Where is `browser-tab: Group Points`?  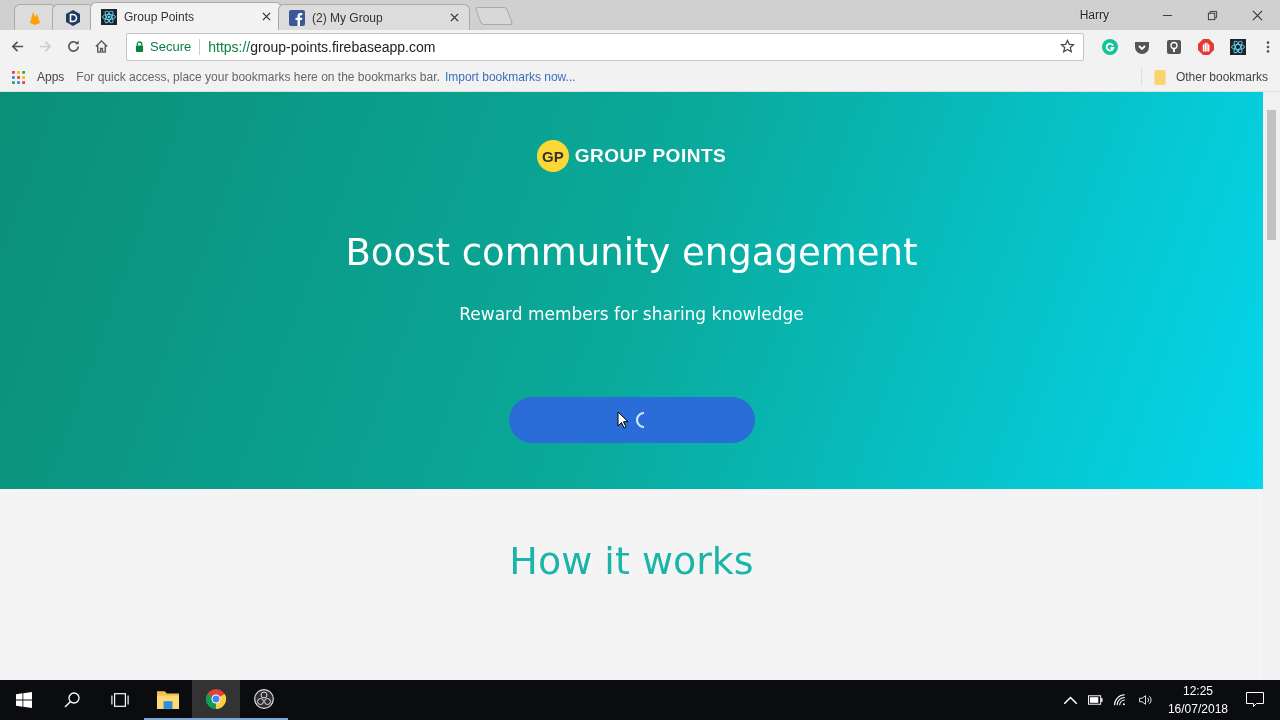
browser-tab: Group Points is located at coordinates (186, 16).